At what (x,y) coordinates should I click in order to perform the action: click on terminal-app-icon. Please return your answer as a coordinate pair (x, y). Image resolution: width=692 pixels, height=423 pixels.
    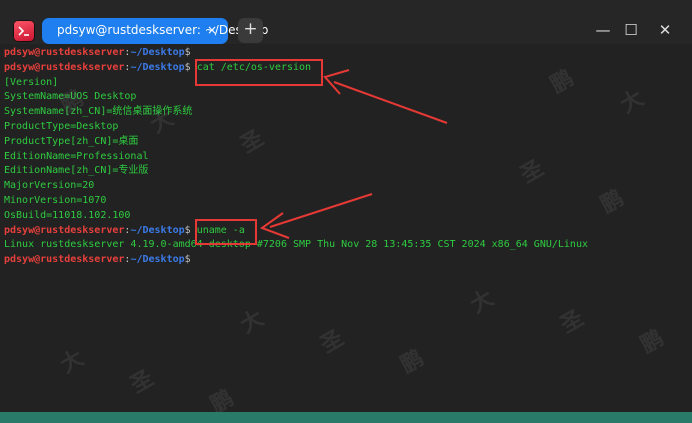
    Looking at the image, I should click on (24, 31).